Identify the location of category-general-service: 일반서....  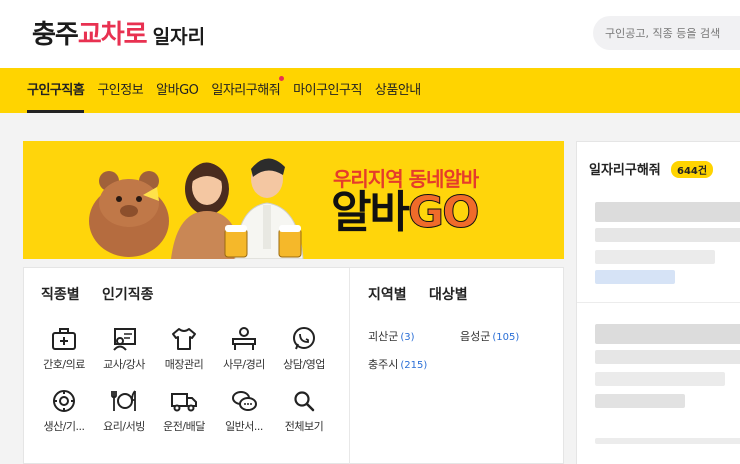
(244, 411).